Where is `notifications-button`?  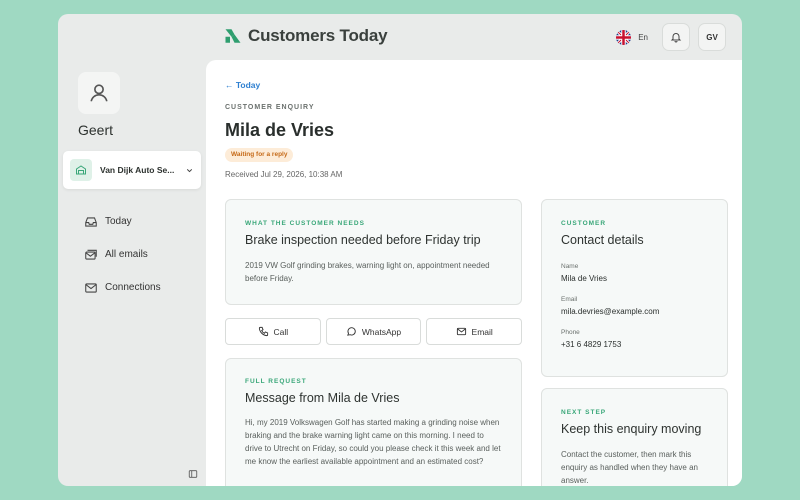 notifications-button is located at coordinates (676, 37).